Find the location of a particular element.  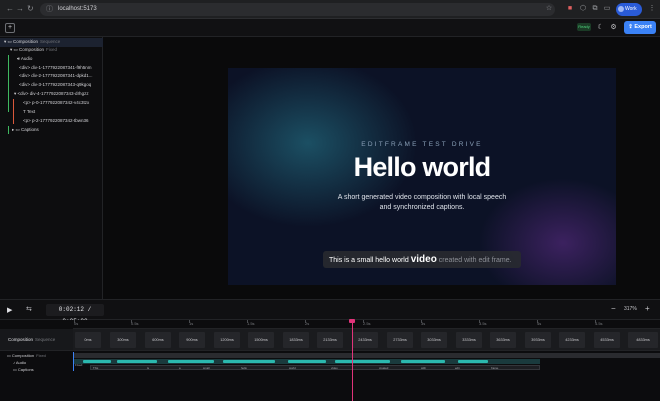

speaker-icon: 🔊︎ is located at coordinates (18, 58).